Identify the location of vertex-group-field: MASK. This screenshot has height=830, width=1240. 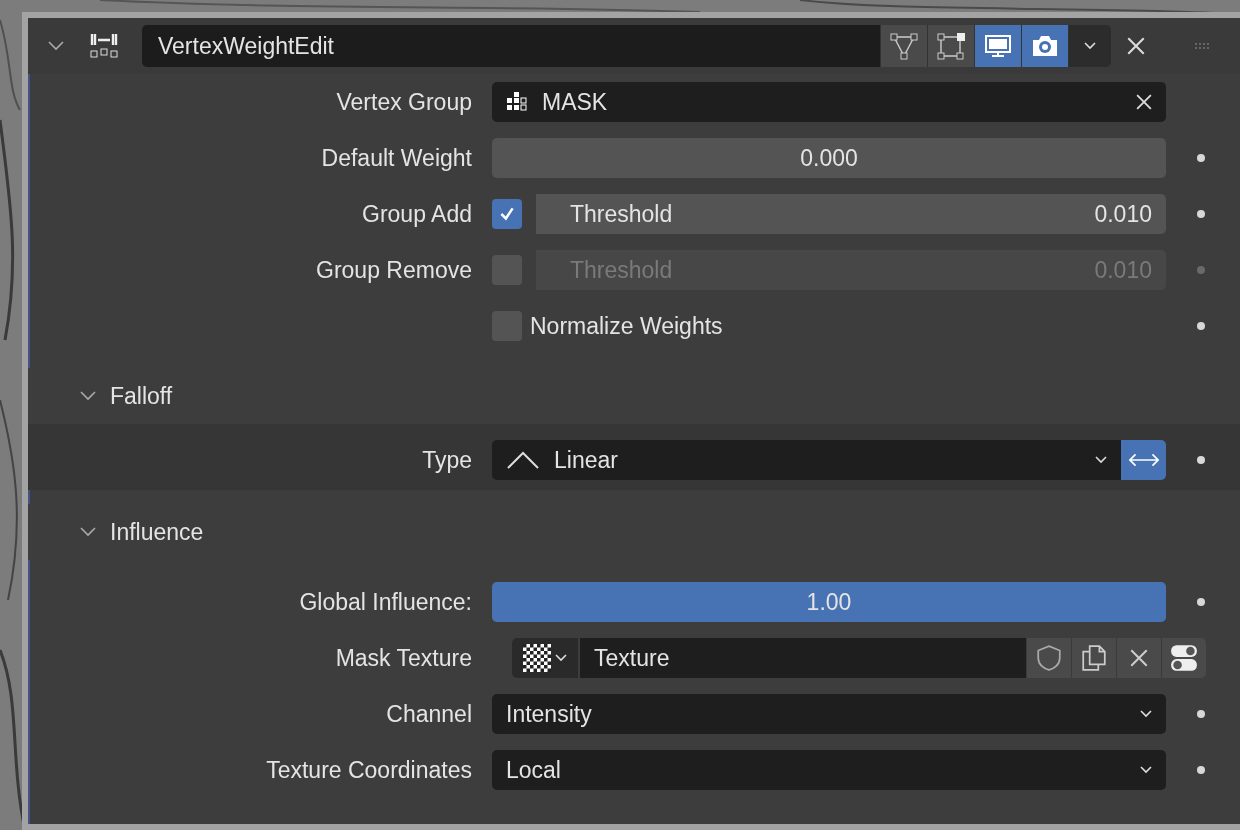
(829, 102).